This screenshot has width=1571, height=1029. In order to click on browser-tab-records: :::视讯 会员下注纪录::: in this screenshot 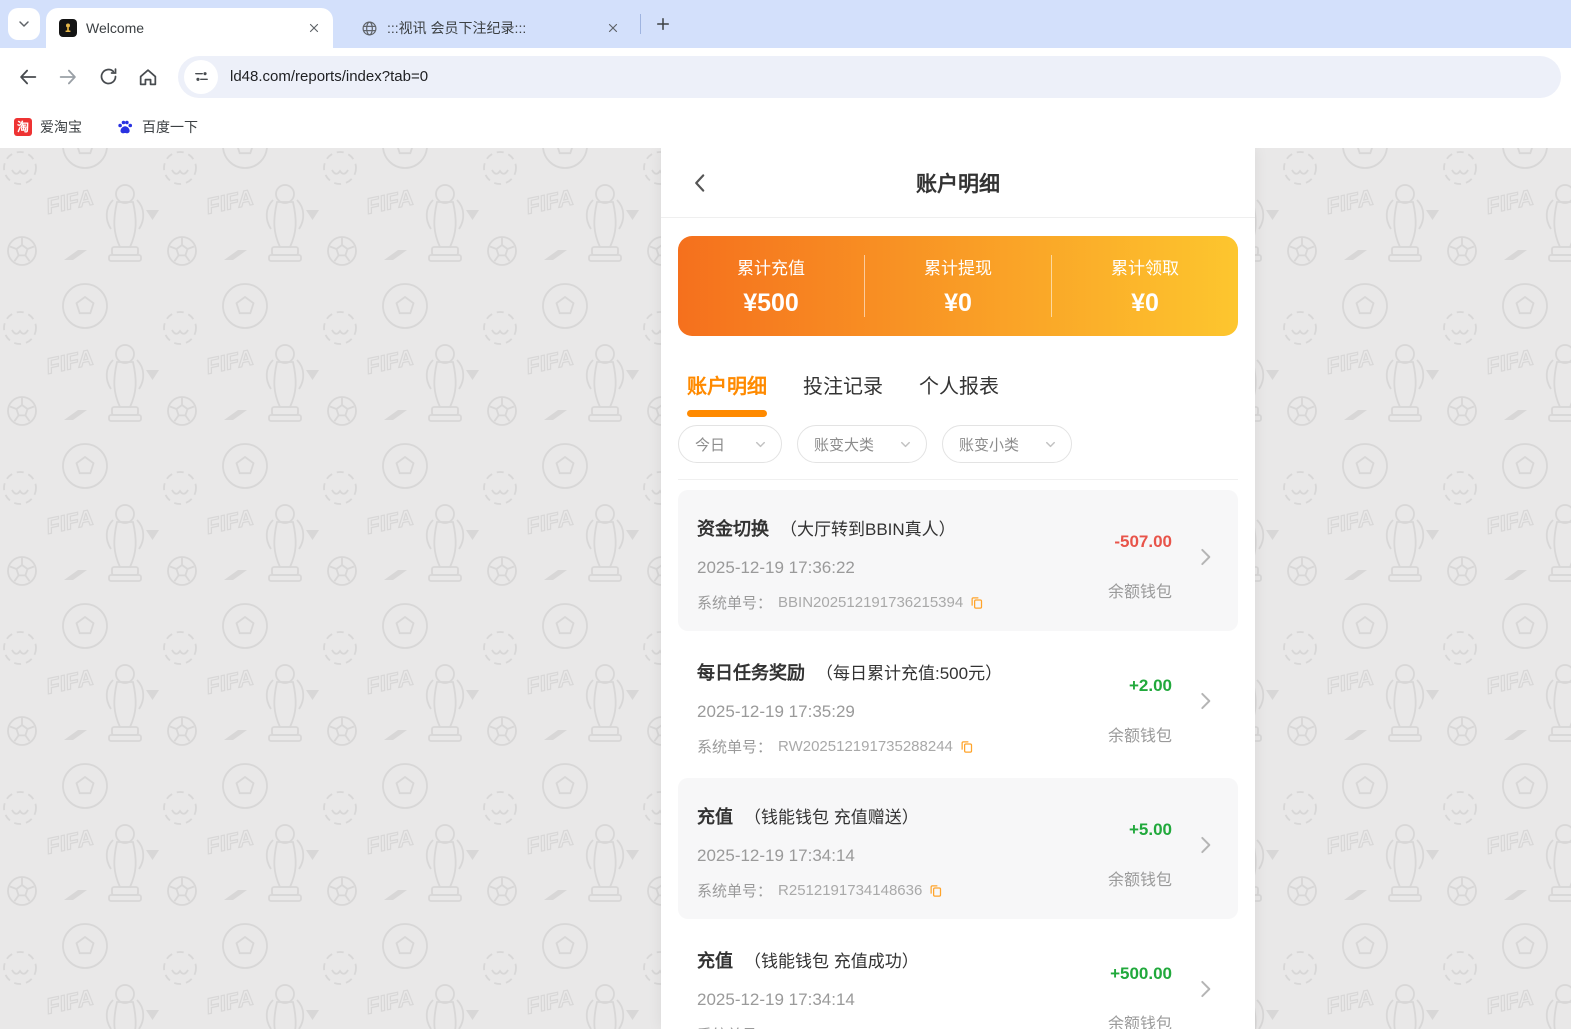, I will do `click(489, 28)`.